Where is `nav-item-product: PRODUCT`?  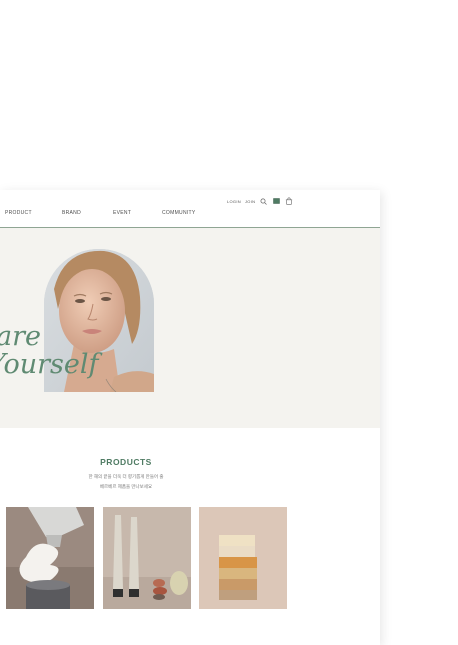
nav-item-product: PRODUCT is located at coordinates (18, 213).